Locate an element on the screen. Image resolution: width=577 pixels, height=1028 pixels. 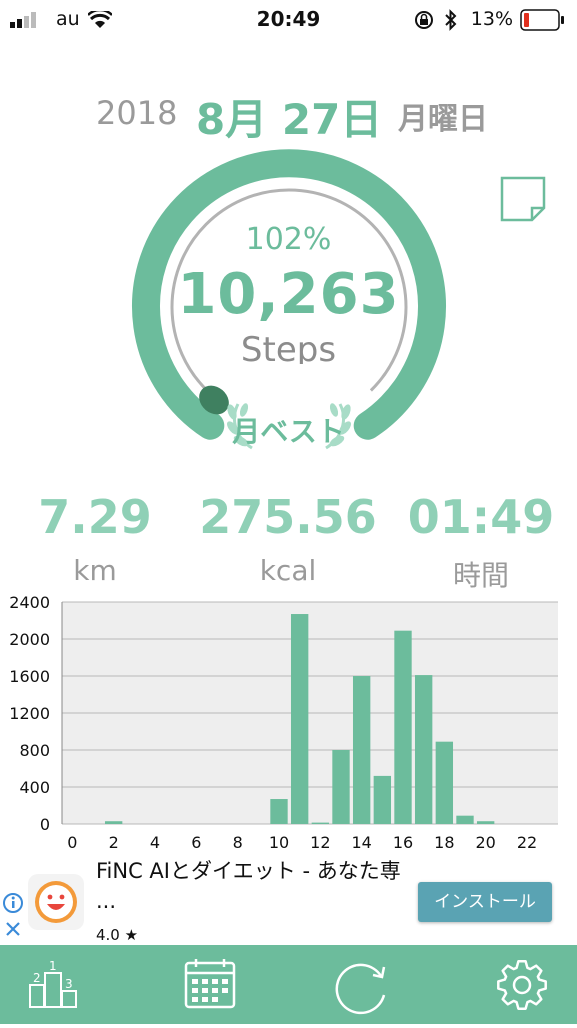
time-unit: 時間 is located at coordinates (480, 575).